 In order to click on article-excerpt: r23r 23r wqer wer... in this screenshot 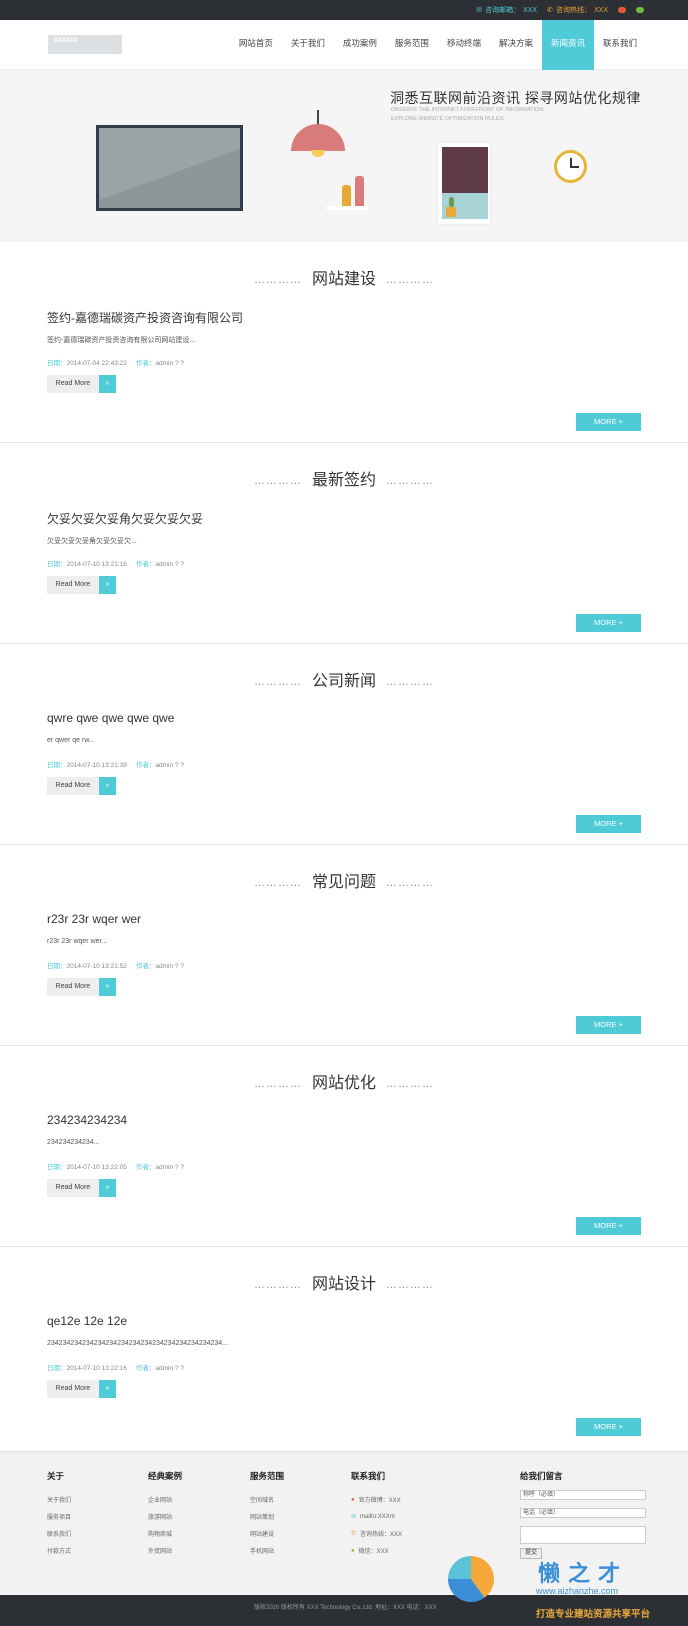, I will do `click(77, 941)`.